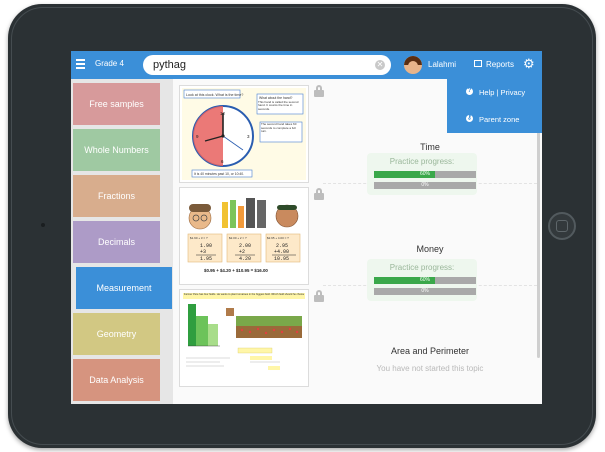  Describe the element at coordinates (430, 249) in the screenshot. I see `topic-title-money: Money` at that location.